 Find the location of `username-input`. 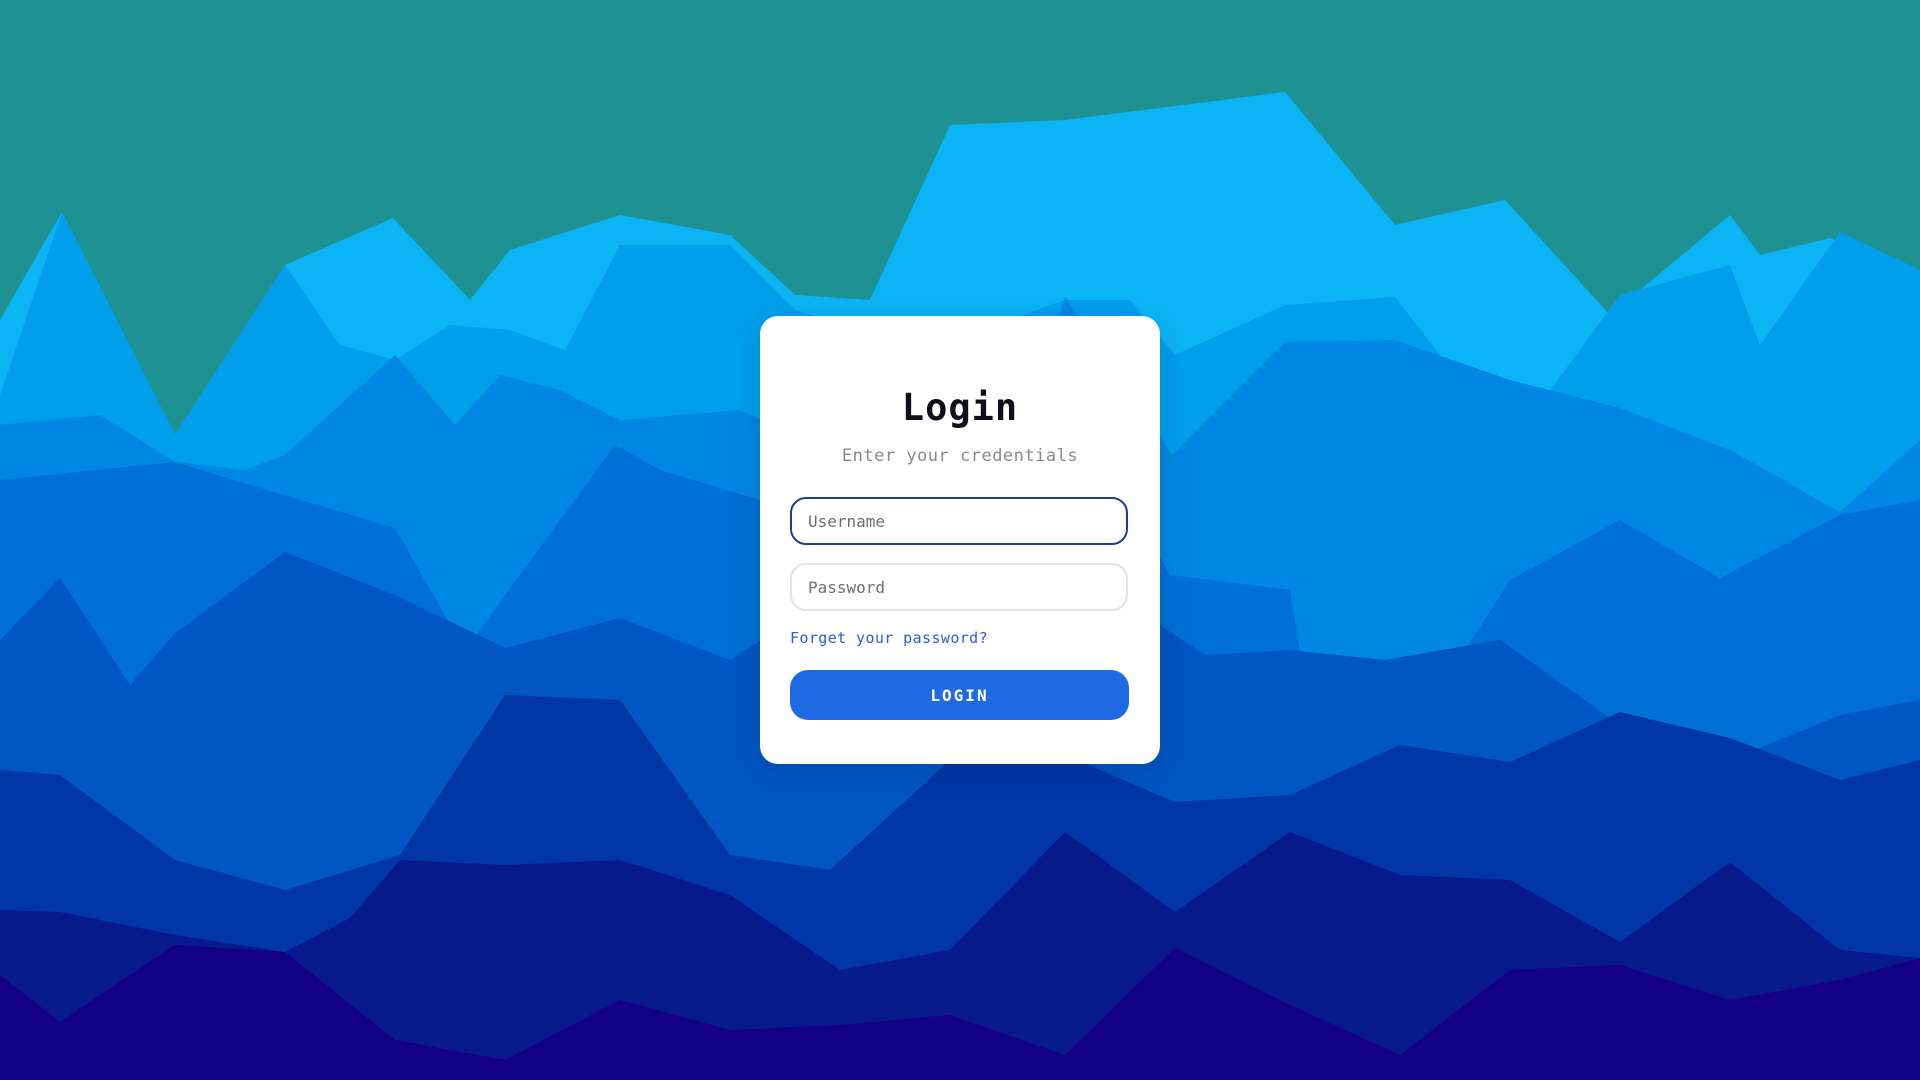

username-input is located at coordinates (959, 521).